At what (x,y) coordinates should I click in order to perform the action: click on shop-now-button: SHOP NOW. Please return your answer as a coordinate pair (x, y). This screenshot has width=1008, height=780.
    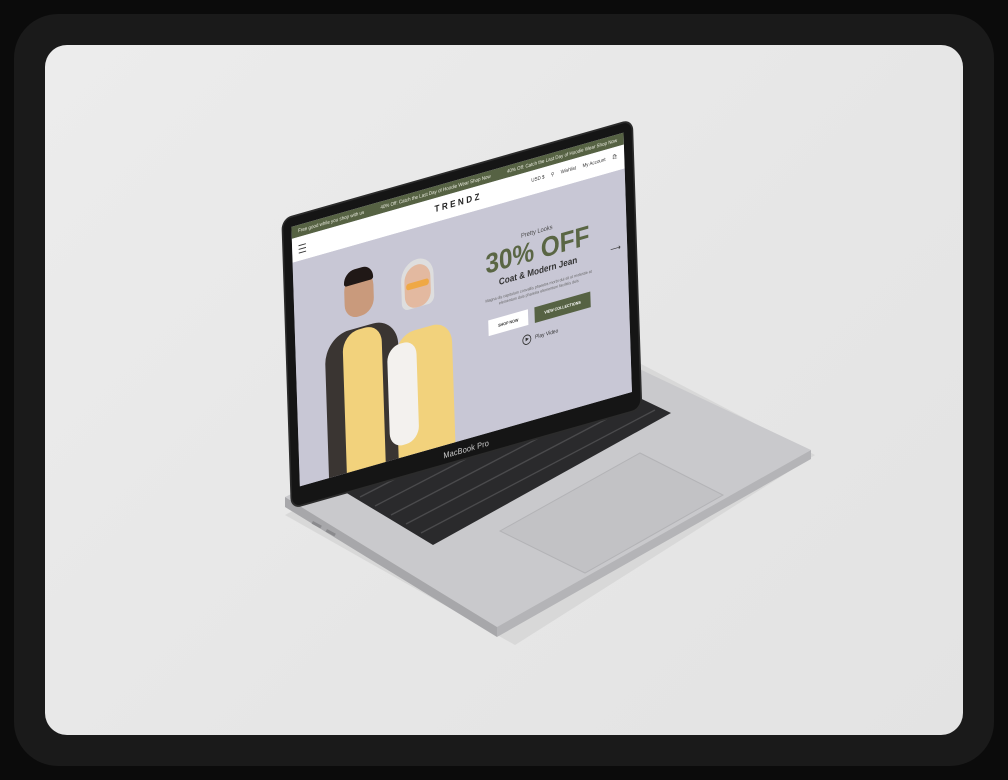
    Looking at the image, I should click on (508, 323).